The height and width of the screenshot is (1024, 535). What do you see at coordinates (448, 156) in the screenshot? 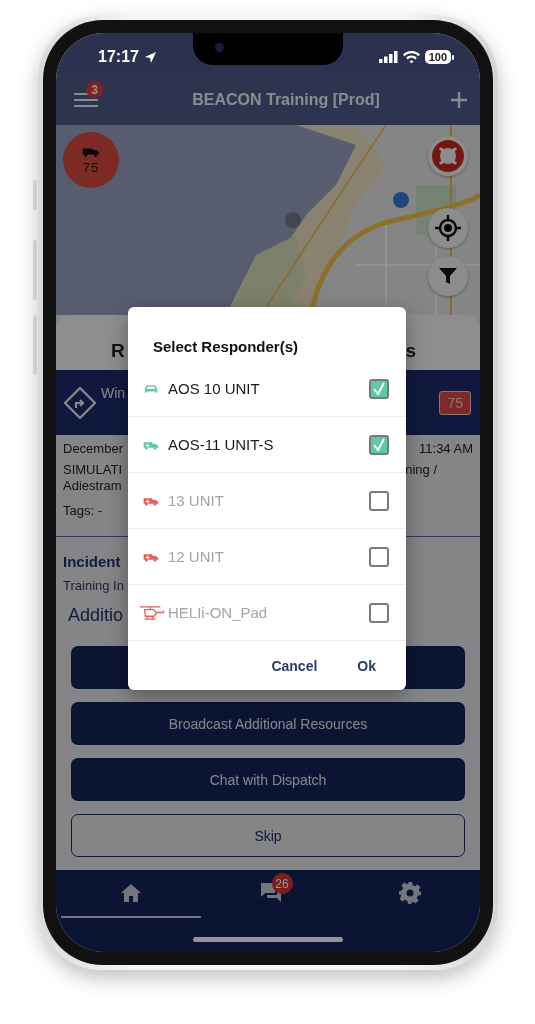
I see `lifebuoy-icon` at bounding box center [448, 156].